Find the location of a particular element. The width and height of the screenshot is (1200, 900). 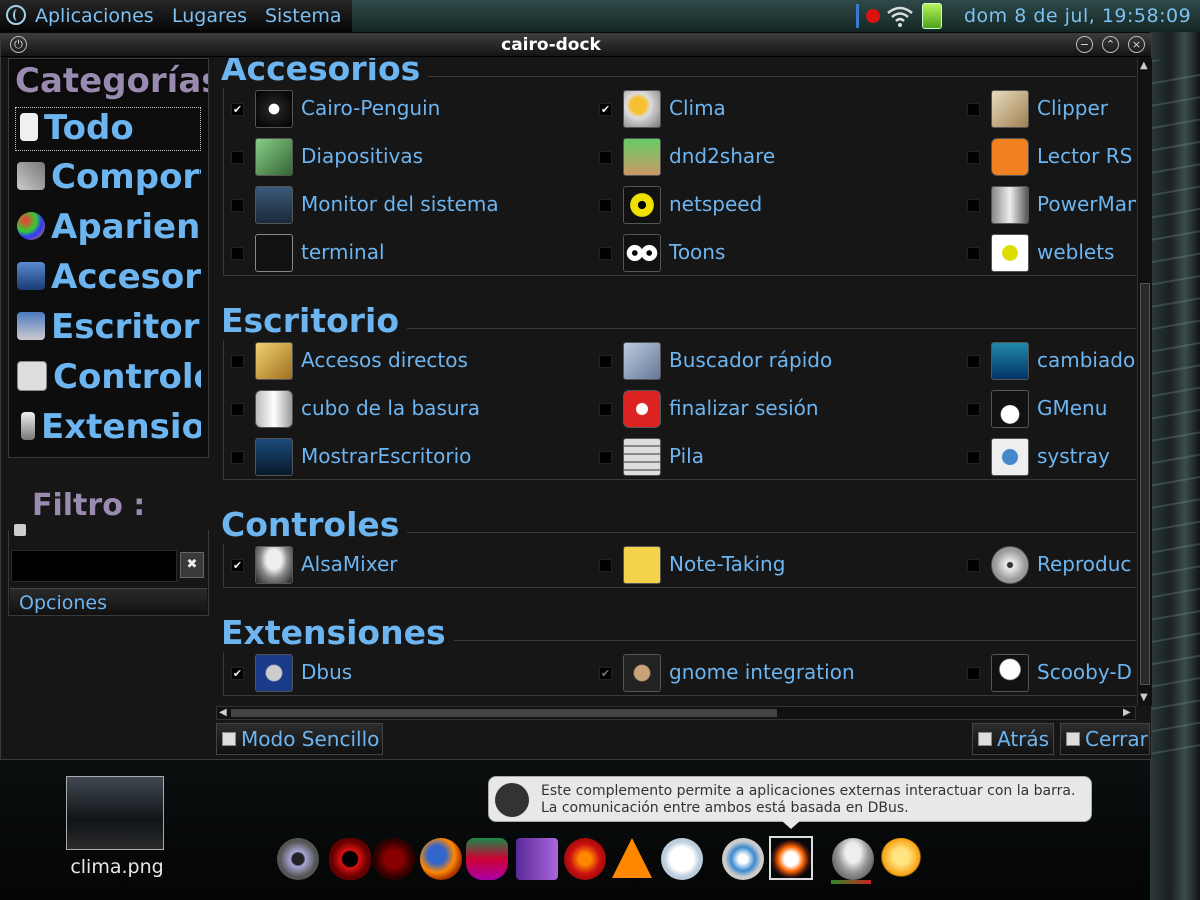

vertical-scrollbar: ▲ ▼ is located at coordinates (1144, 382).